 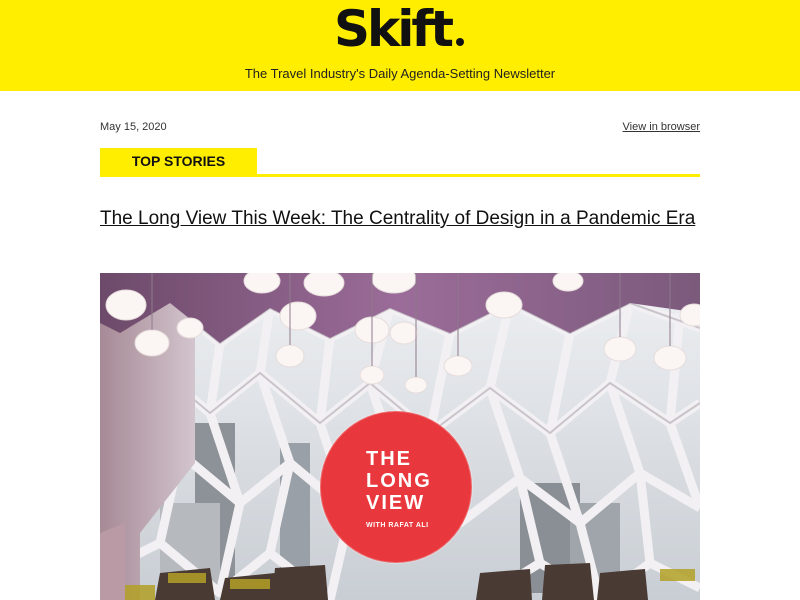 What do you see at coordinates (399, 481) in the screenshot?
I see `badge-line-2: LONG` at bounding box center [399, 481].